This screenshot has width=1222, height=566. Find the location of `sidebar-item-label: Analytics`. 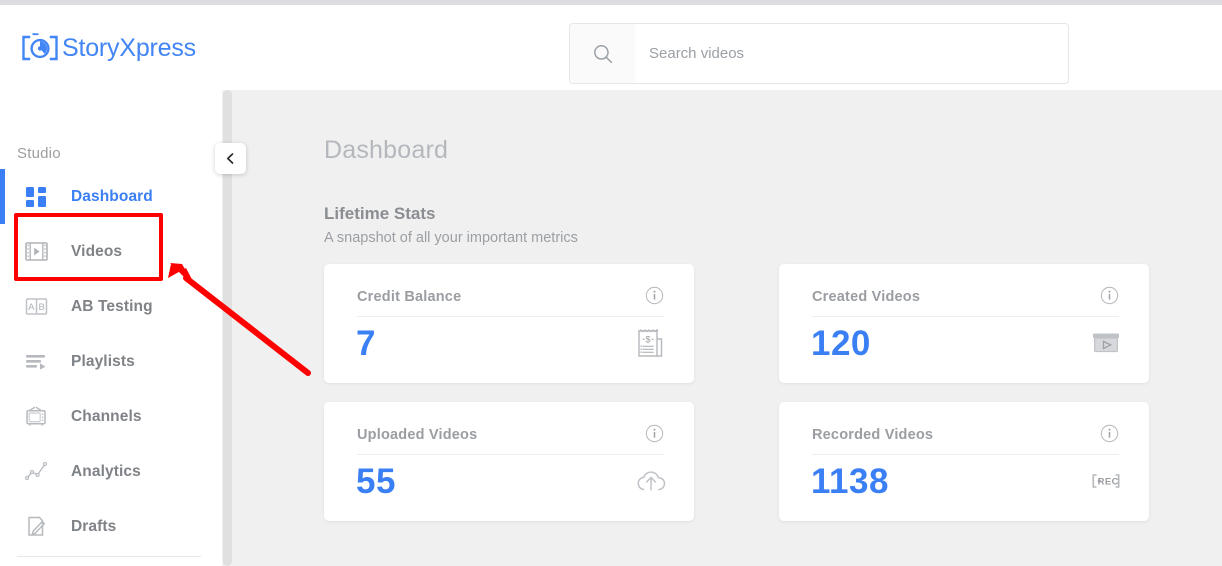

sidebar-item-label: Analytics is located at coordinates (106, 471).